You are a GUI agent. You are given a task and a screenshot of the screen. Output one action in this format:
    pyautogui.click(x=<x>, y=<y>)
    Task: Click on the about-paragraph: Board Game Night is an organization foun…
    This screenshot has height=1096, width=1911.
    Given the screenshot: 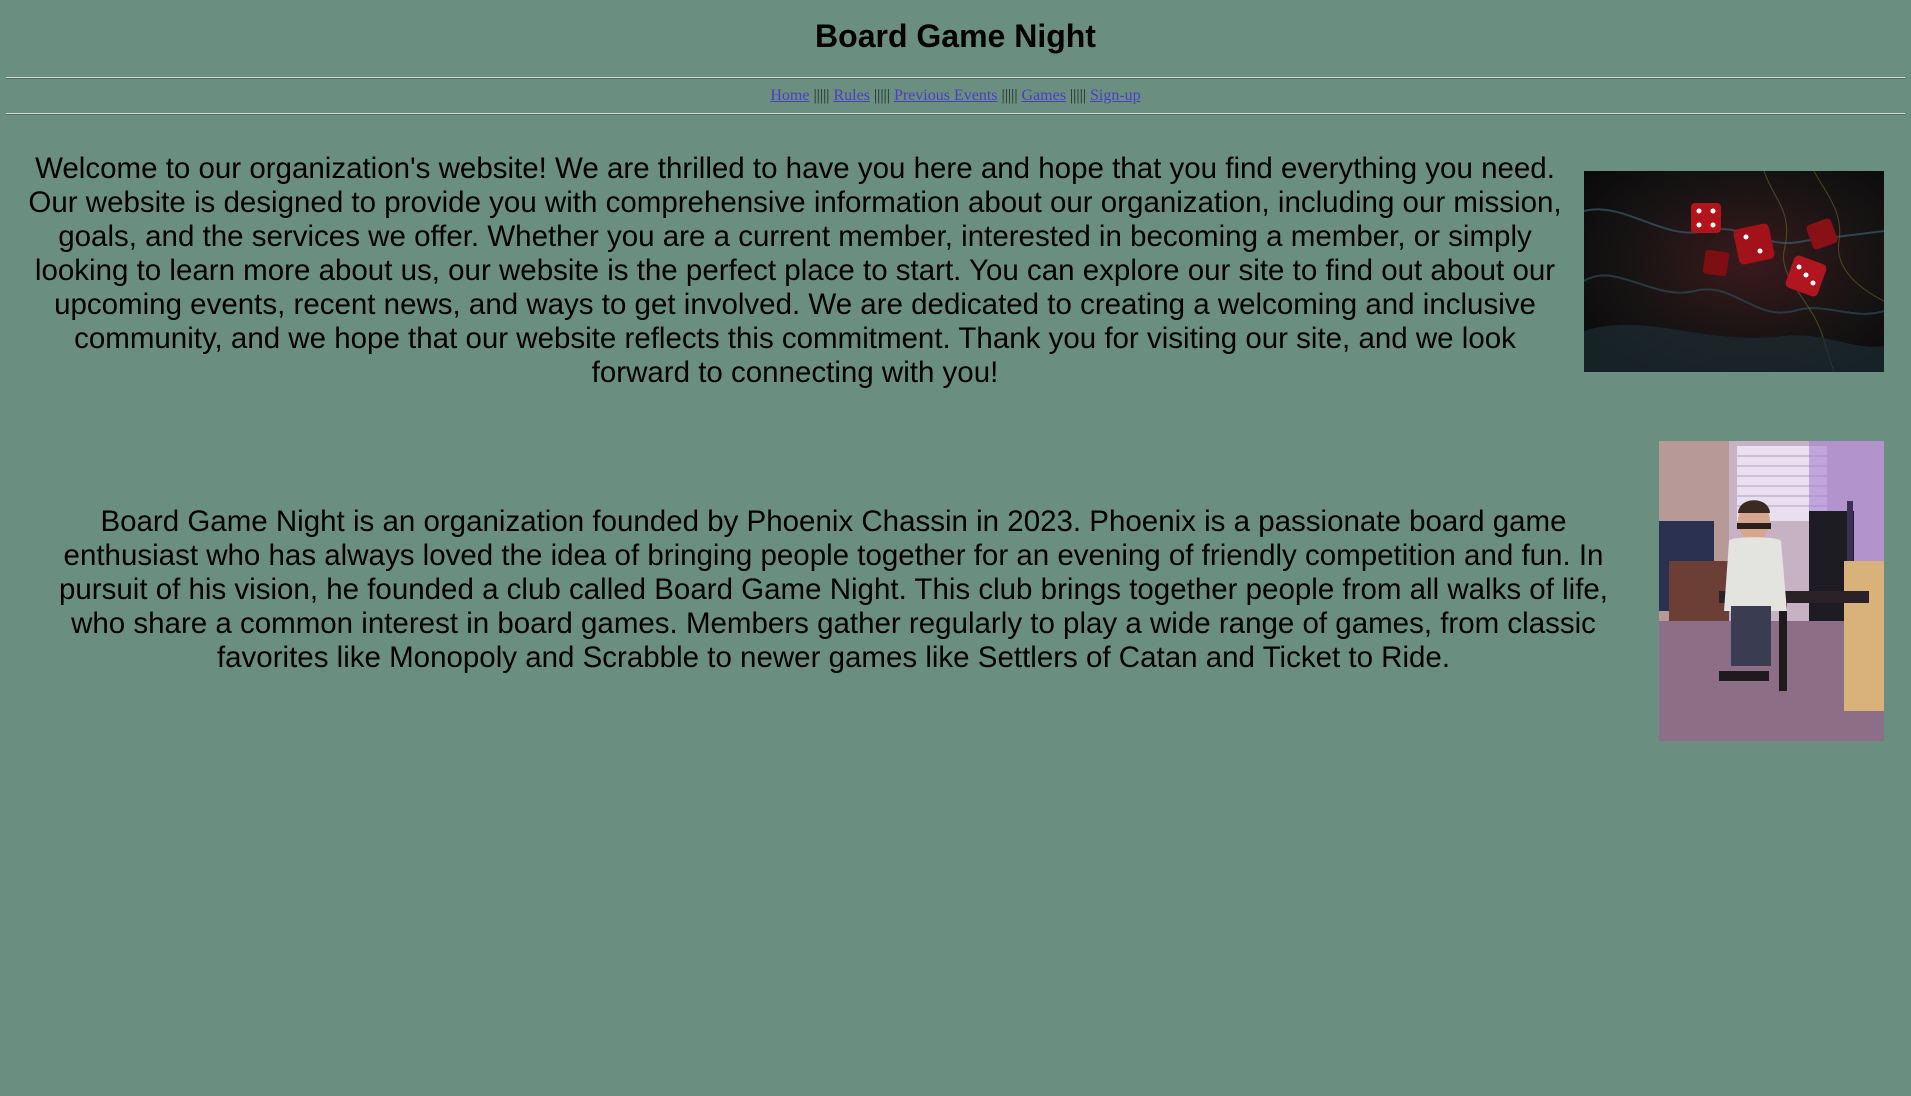 What is the action you would take?
    pyautogui.click(x=833, y=589)
    